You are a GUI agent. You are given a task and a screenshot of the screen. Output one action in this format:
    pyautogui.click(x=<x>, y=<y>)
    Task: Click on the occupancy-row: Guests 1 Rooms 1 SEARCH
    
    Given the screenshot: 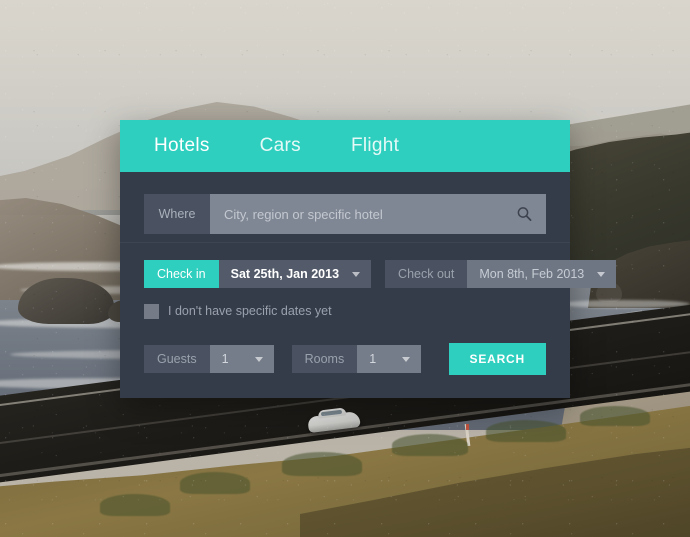 What is the action you would take?
    pyautogui.click(x=345, y=359)
    